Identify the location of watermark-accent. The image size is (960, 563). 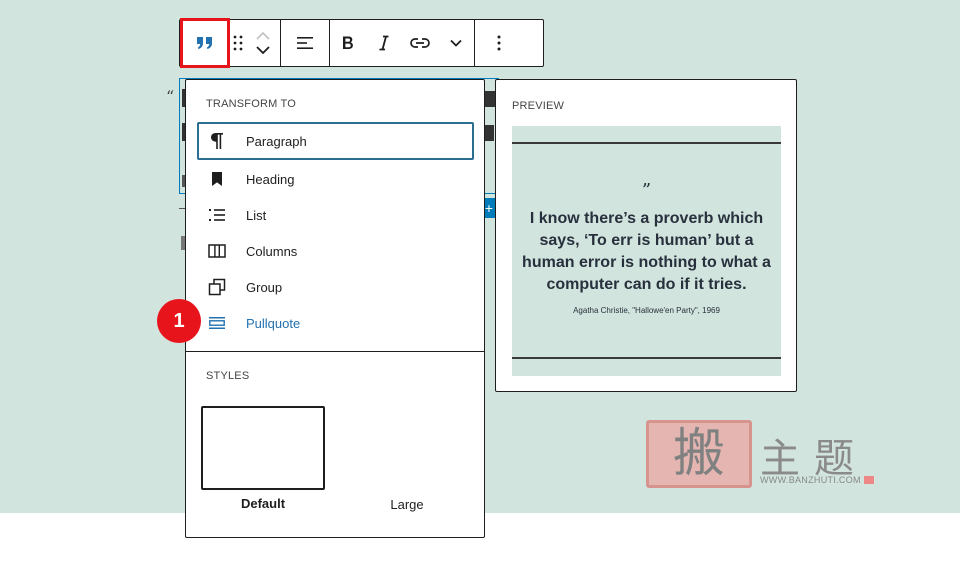
(869, 480).